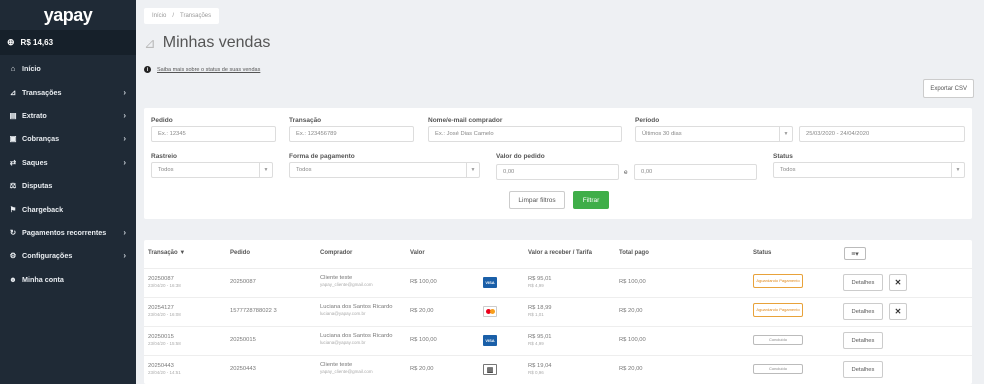  I want to click on forma-pagamento-select: Todos ▼, so click(384, 170).